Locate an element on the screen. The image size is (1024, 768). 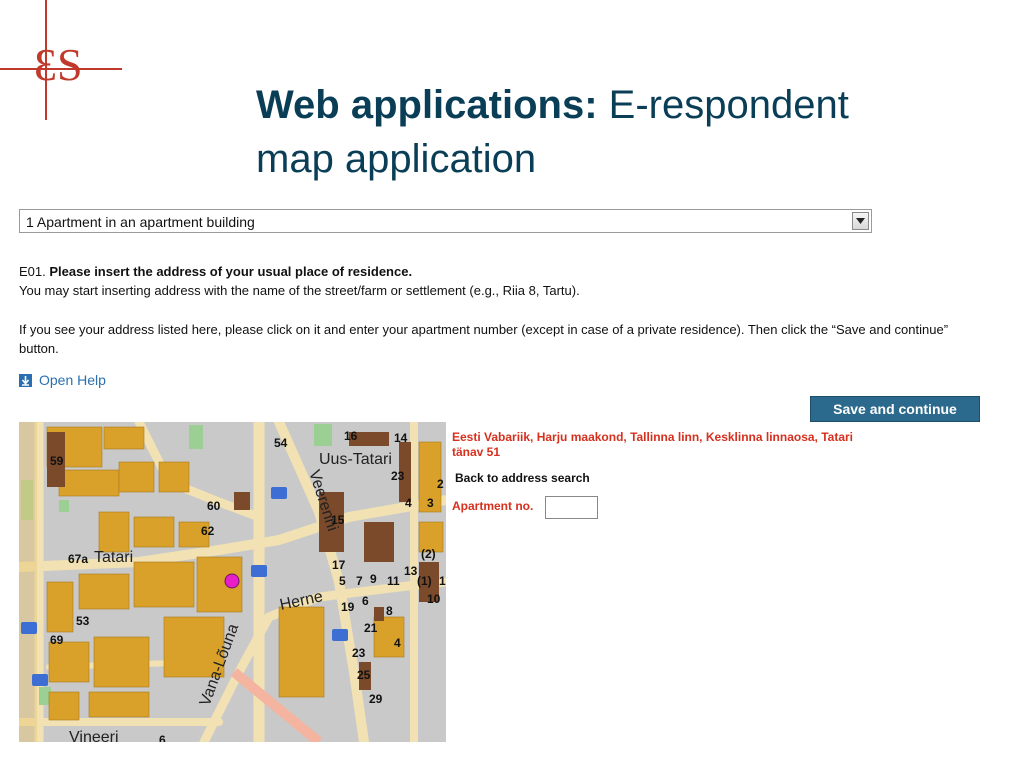
svg-text: (2) is located at coordinates (428, 554).